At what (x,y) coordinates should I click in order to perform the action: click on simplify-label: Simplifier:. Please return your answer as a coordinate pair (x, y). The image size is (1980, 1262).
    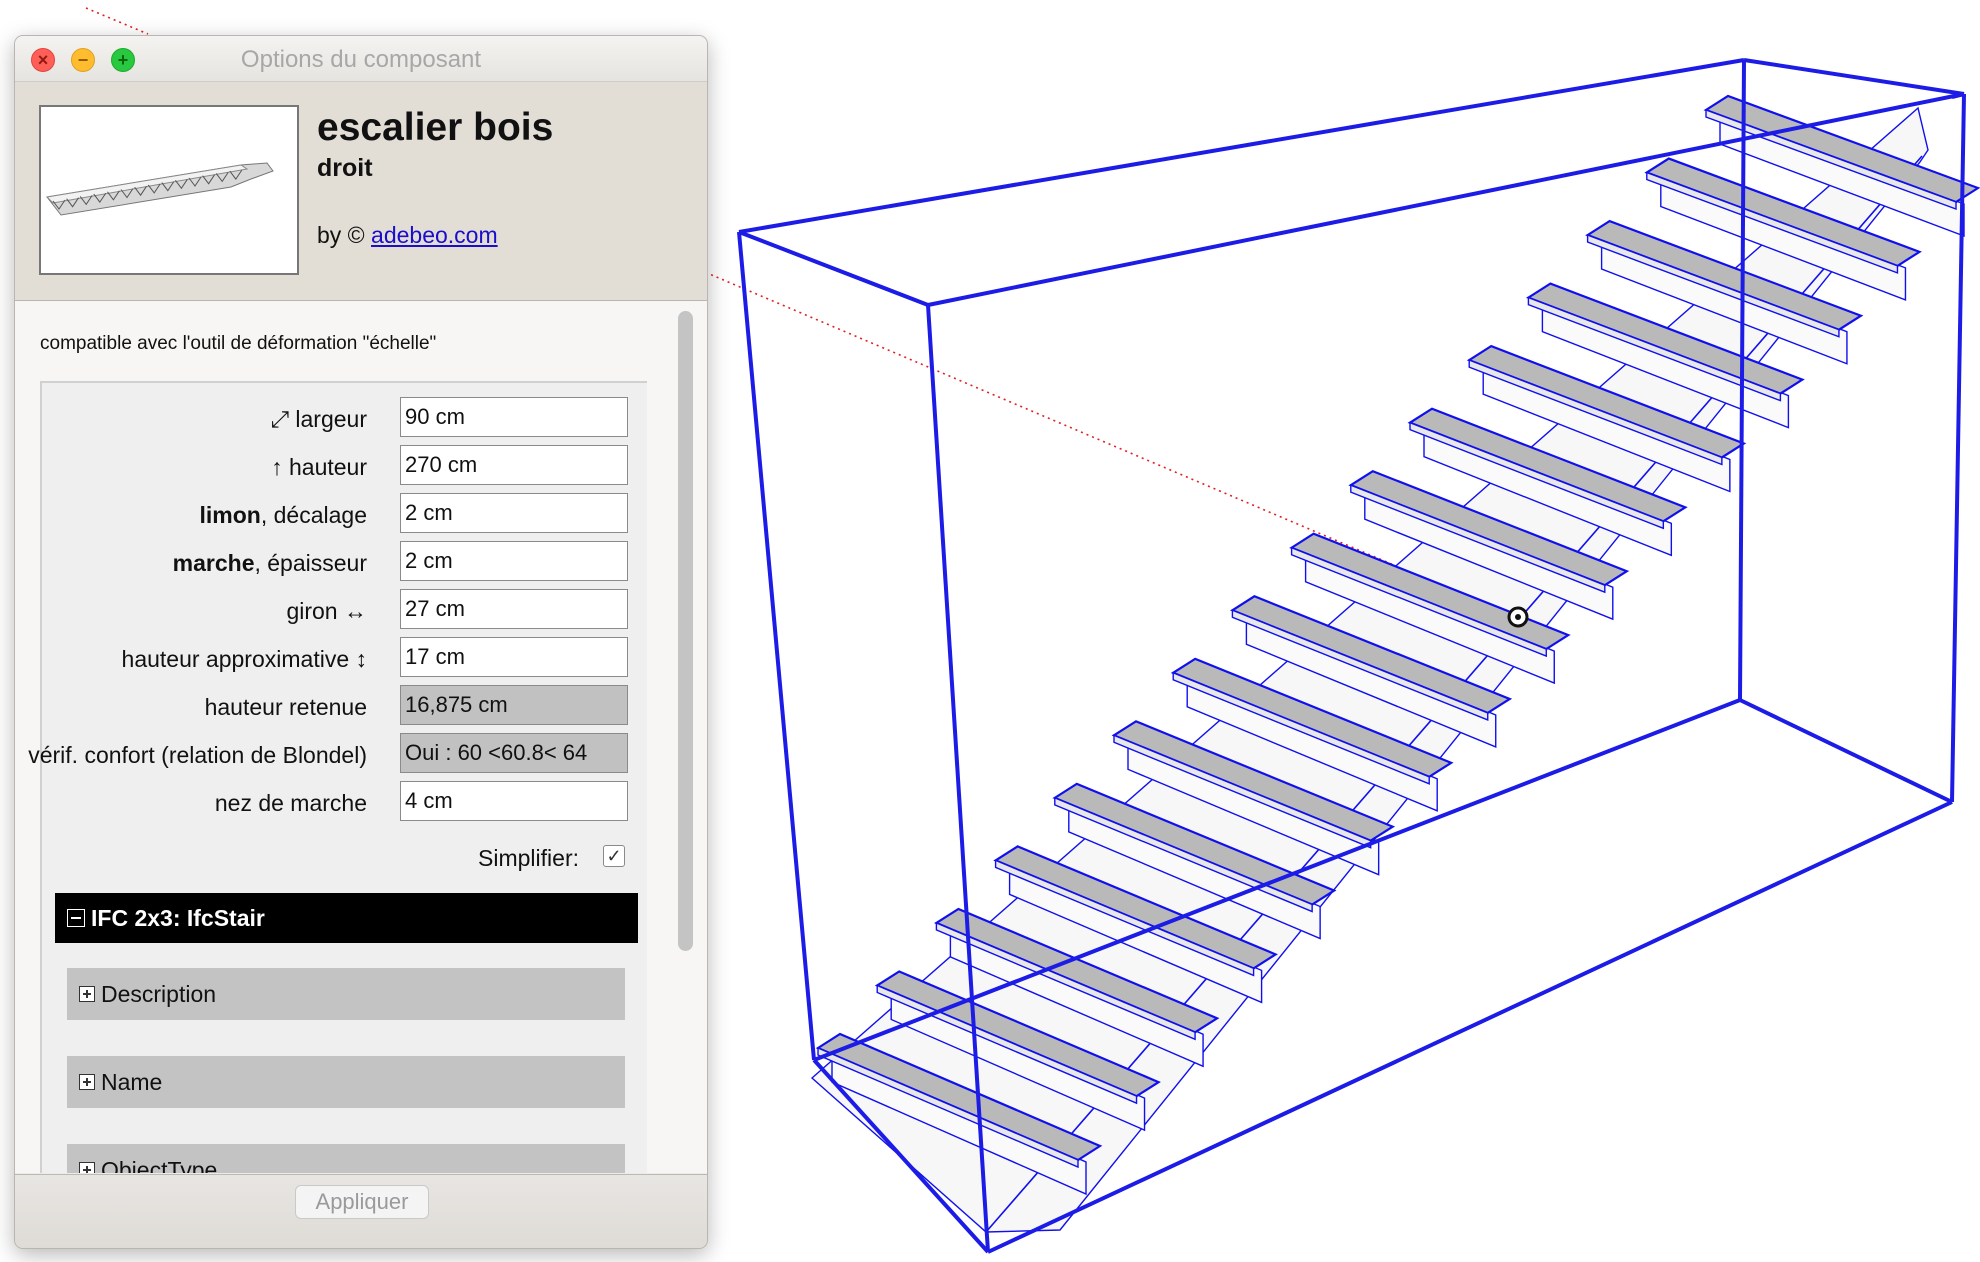
    Looking at the image, I should click on (528, 858).